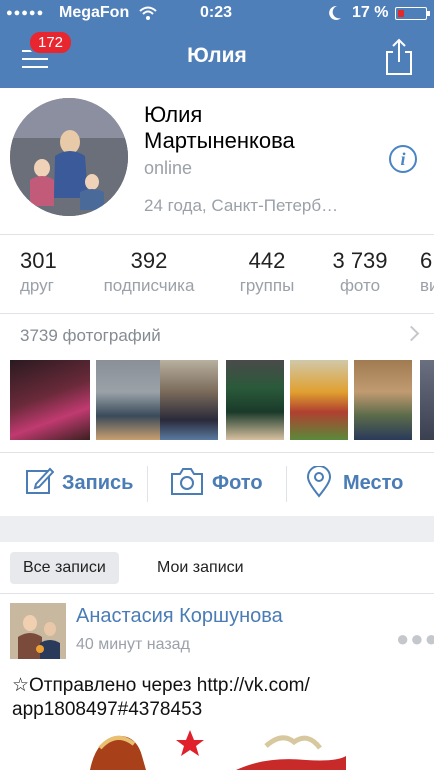 The height and width of the screenshot is (770, 434). I want to click on wifi-icon, so click(148, 15).